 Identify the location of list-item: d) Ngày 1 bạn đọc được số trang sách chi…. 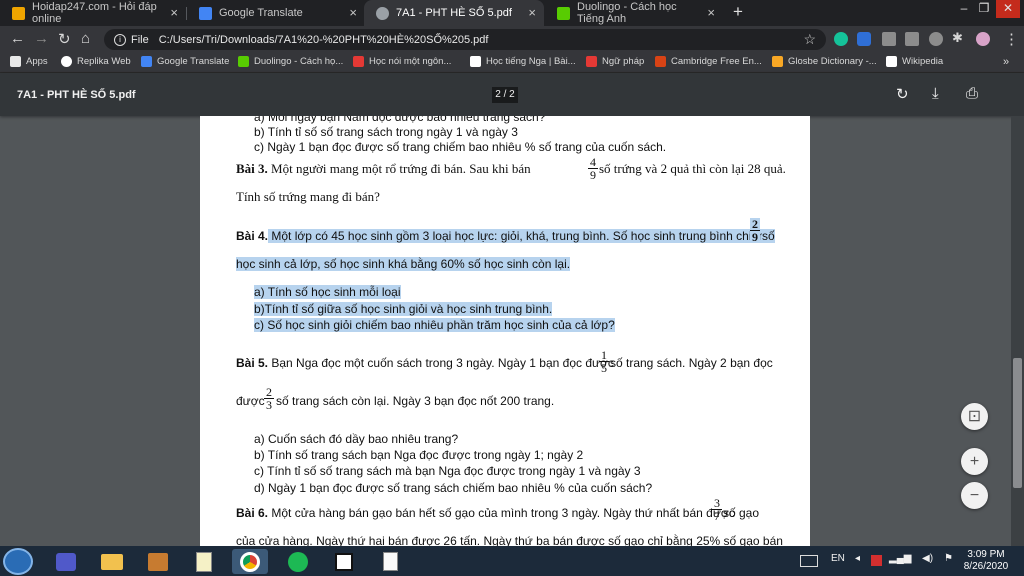
(453, 488).